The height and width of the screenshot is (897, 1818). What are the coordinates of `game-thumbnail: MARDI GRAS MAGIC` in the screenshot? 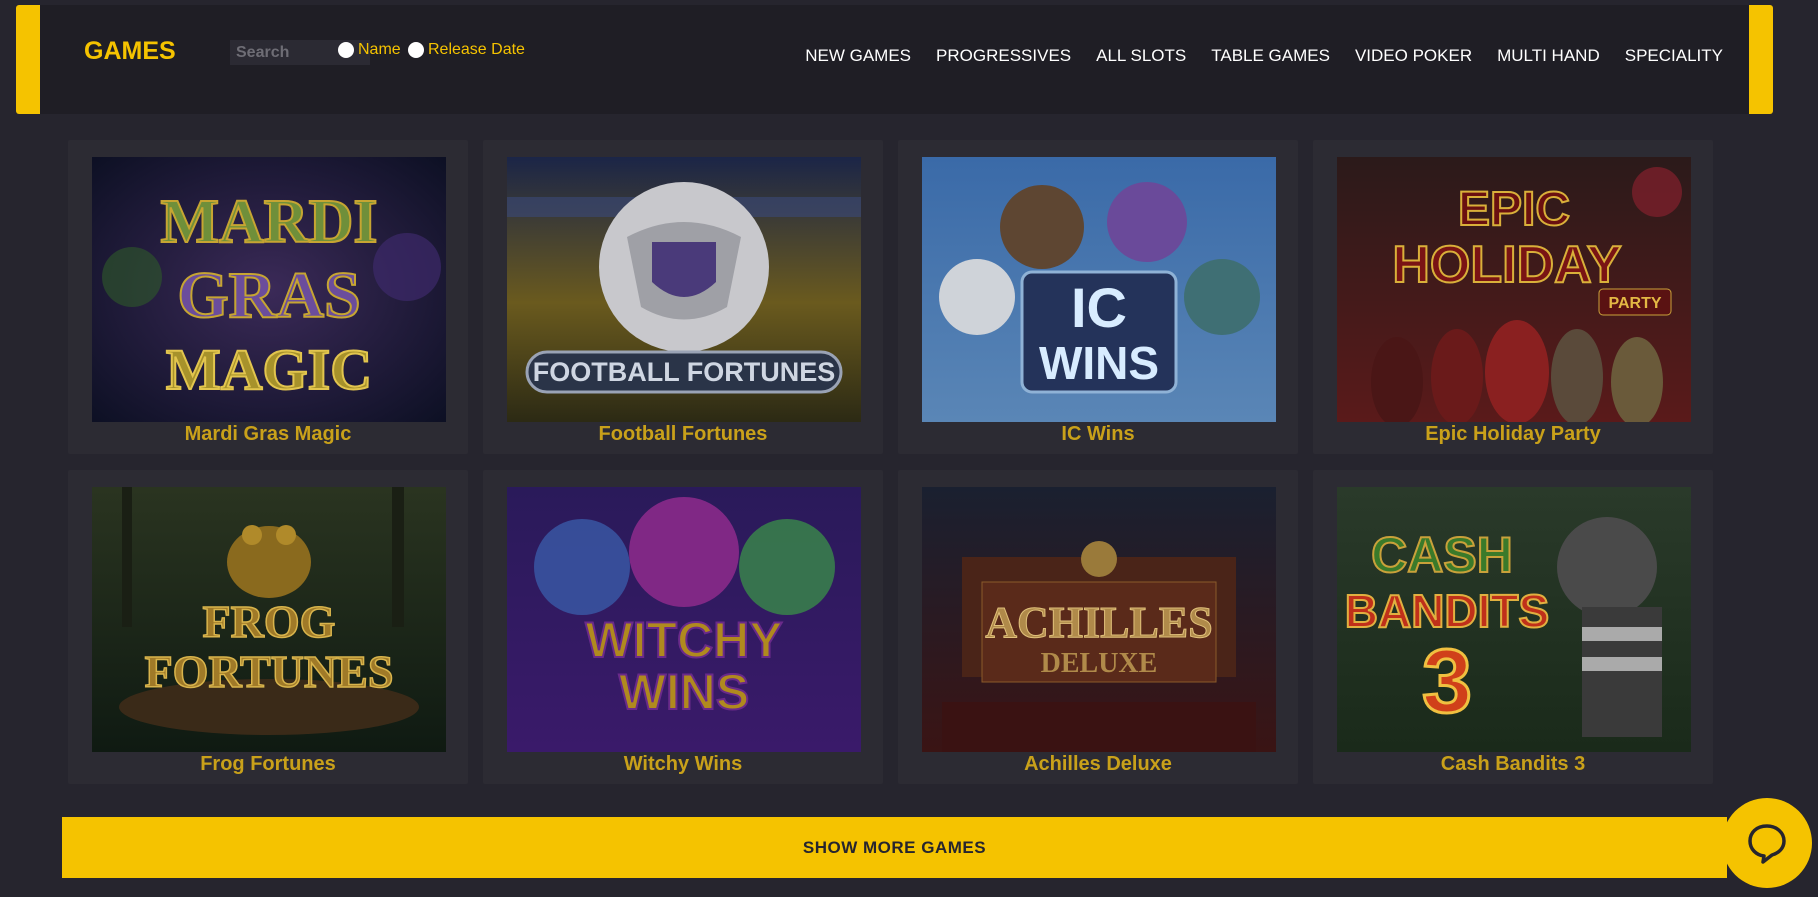 It's located at (269, 289).